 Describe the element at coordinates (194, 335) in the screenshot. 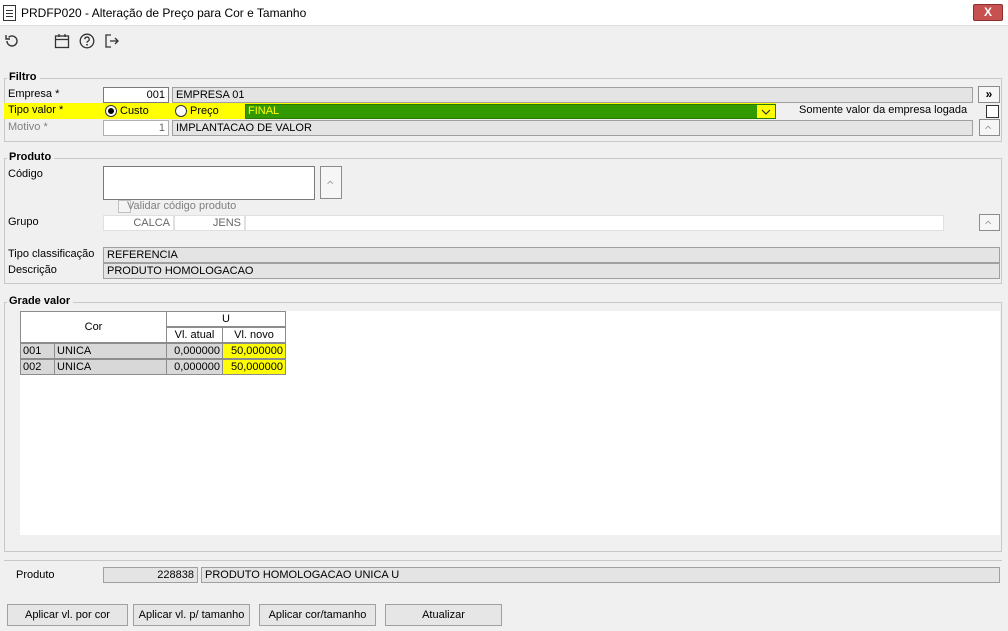

I see `header-vl-atual: Vl. atual` at that location.